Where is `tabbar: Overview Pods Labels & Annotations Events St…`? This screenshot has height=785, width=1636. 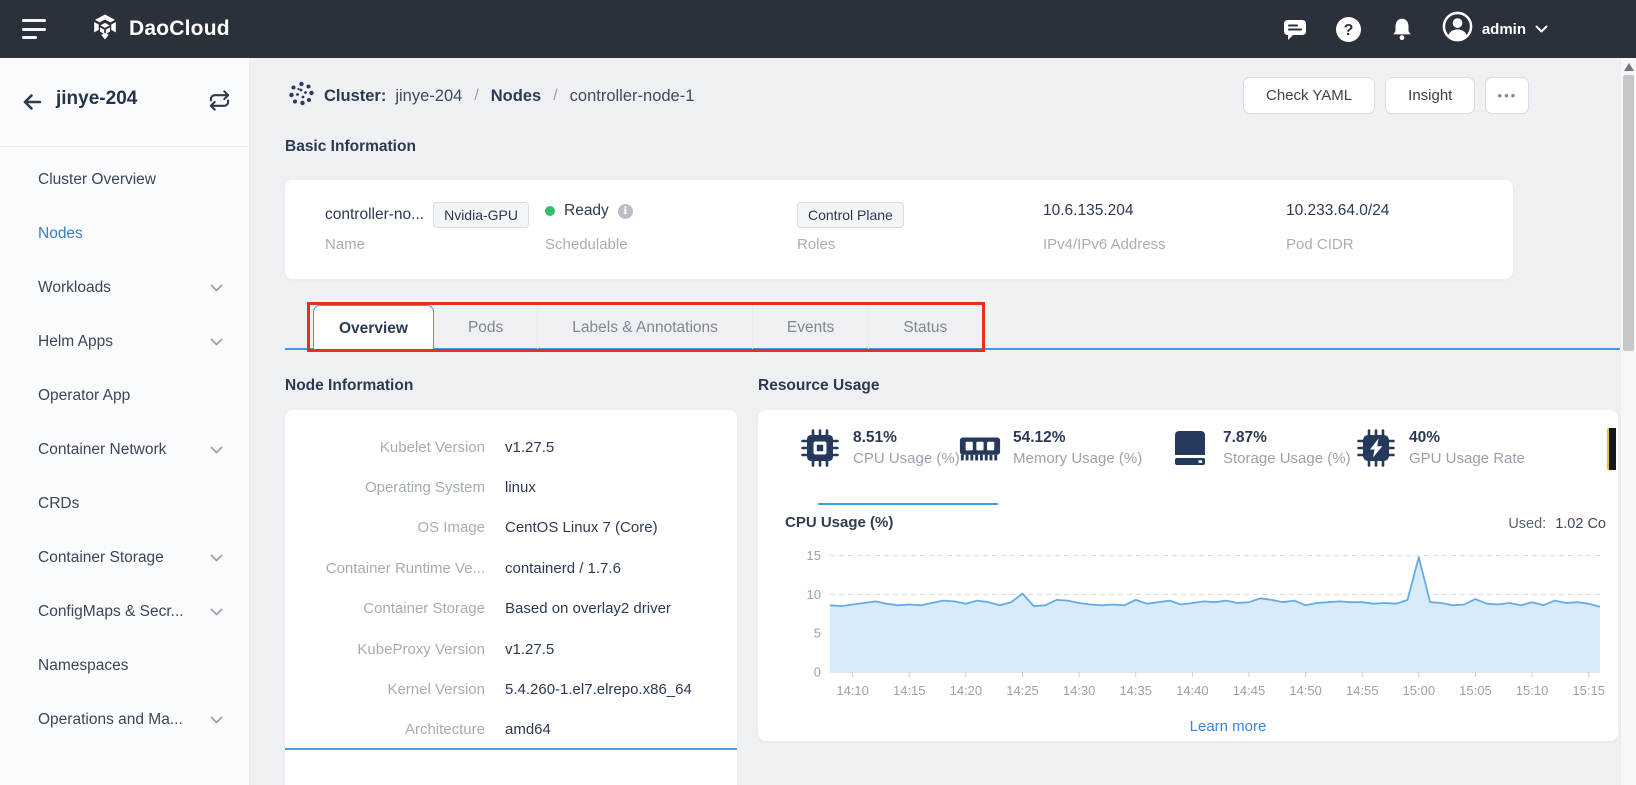 tabbar: Overview Pods Labels & Annotations Events St… is located at coordinates (647, 328).